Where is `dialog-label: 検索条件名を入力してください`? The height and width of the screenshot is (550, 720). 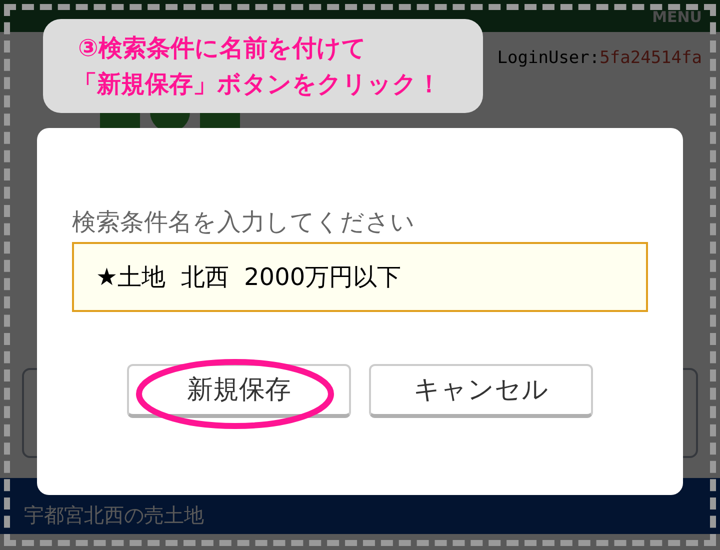 dialog-label: 検索条件名を入力してください is located at coordinates (244, 222).